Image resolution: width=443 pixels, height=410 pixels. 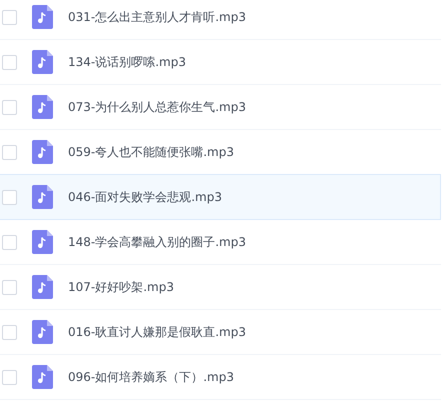 I want to click on file-name: 059-夸人也不能随便张嘴.mp3, so click(x=151, y=152).